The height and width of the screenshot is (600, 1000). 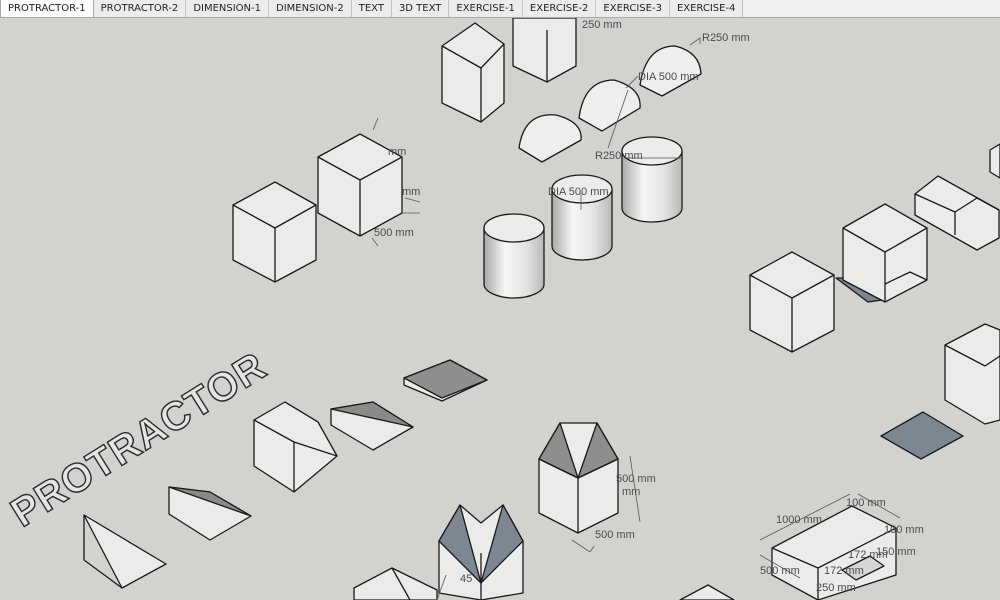 I want to click on dim-label-br-172b: 172 mm, so click(x=844, y=571).